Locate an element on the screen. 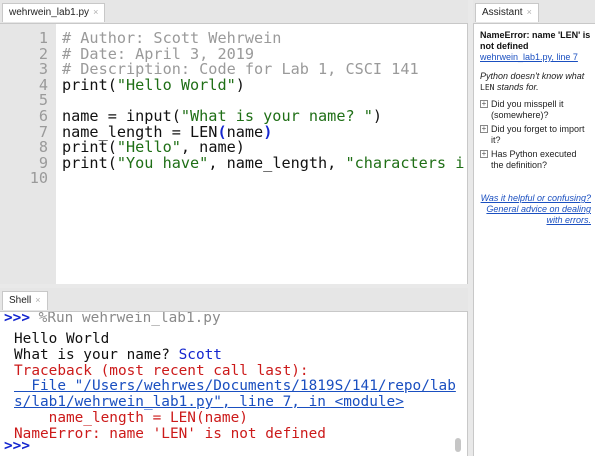  shell-input-prompt: >>> is located at coordinates (17, 446).